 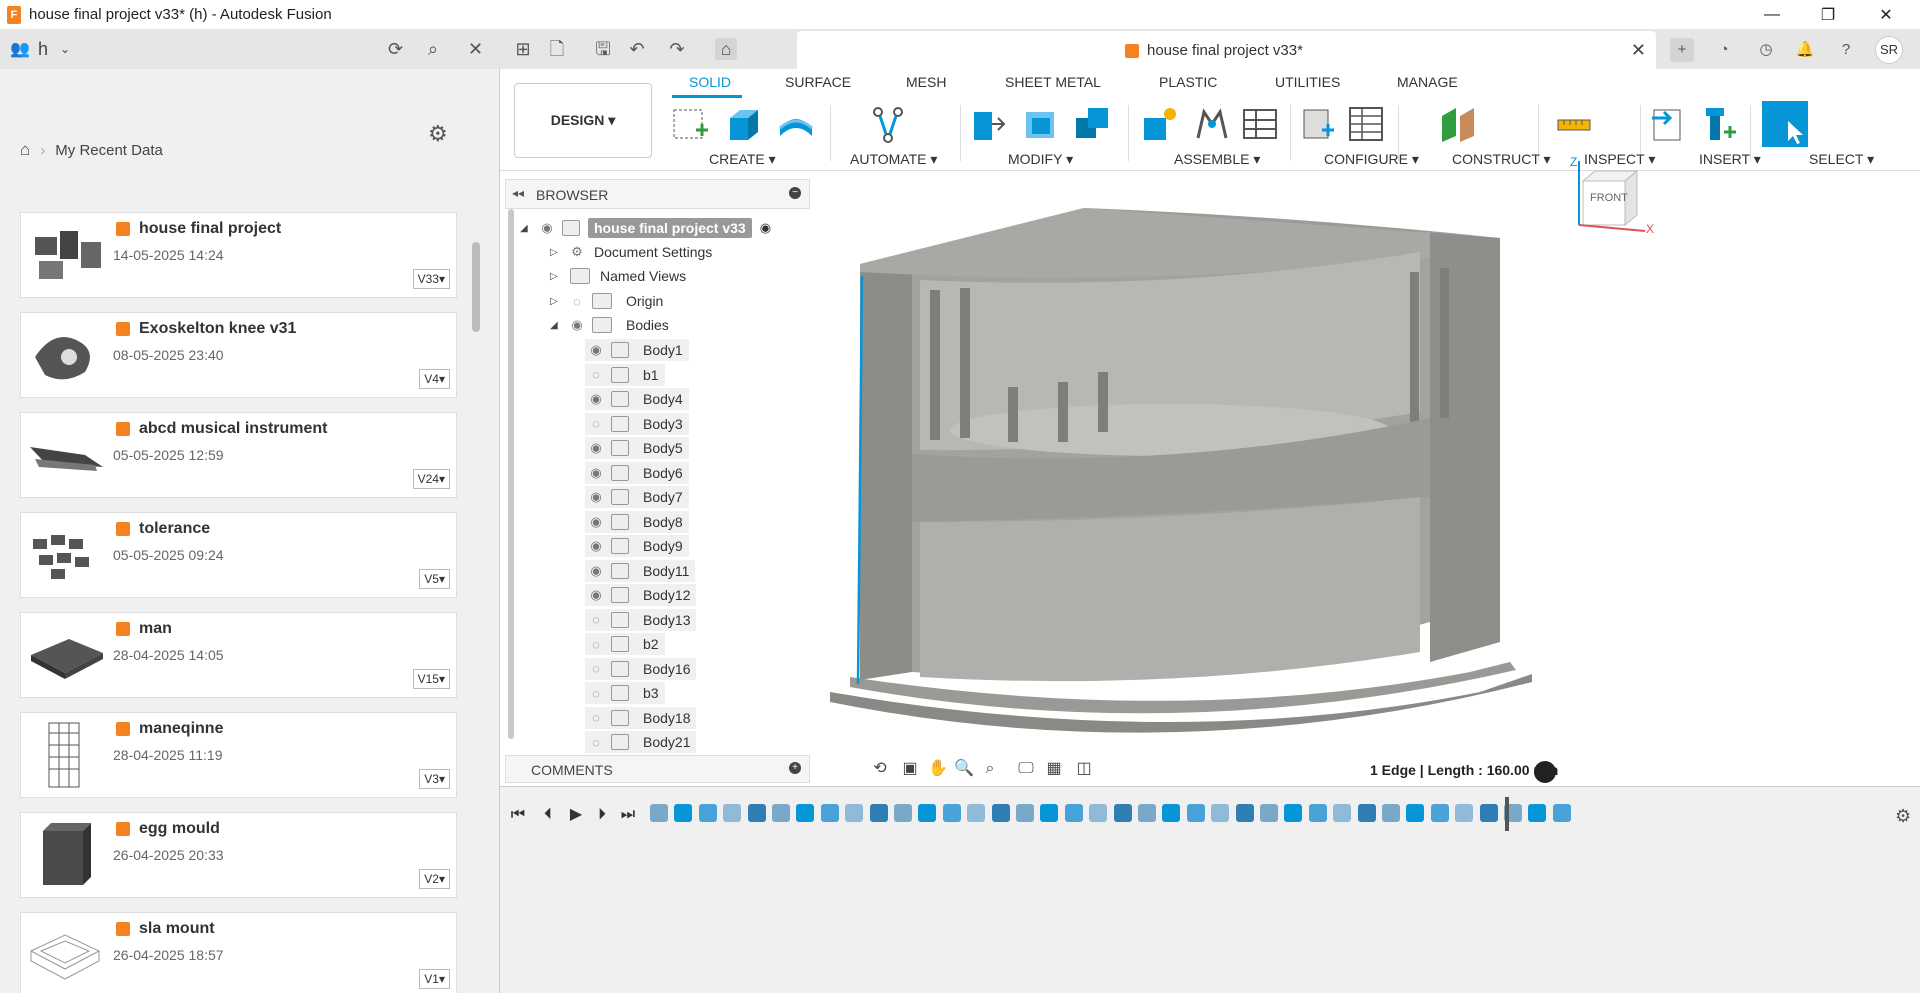 What do you see at coordinates (657, 194) in the screenshot?
I see `browser-header: ◂◂ BROWSER −` at bounding box center [657, 194].